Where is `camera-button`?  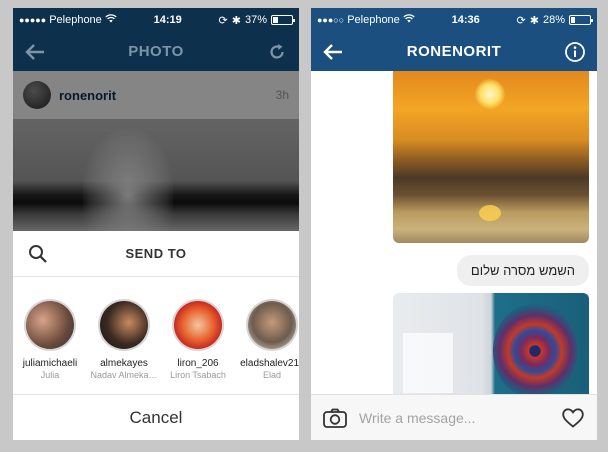
camera-button is located at coordinates (335, 418).